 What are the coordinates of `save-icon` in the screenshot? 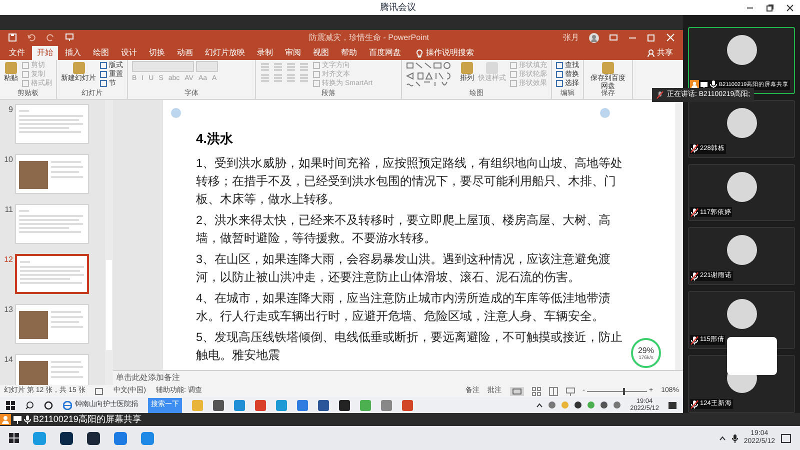 It's located at (12, 37).